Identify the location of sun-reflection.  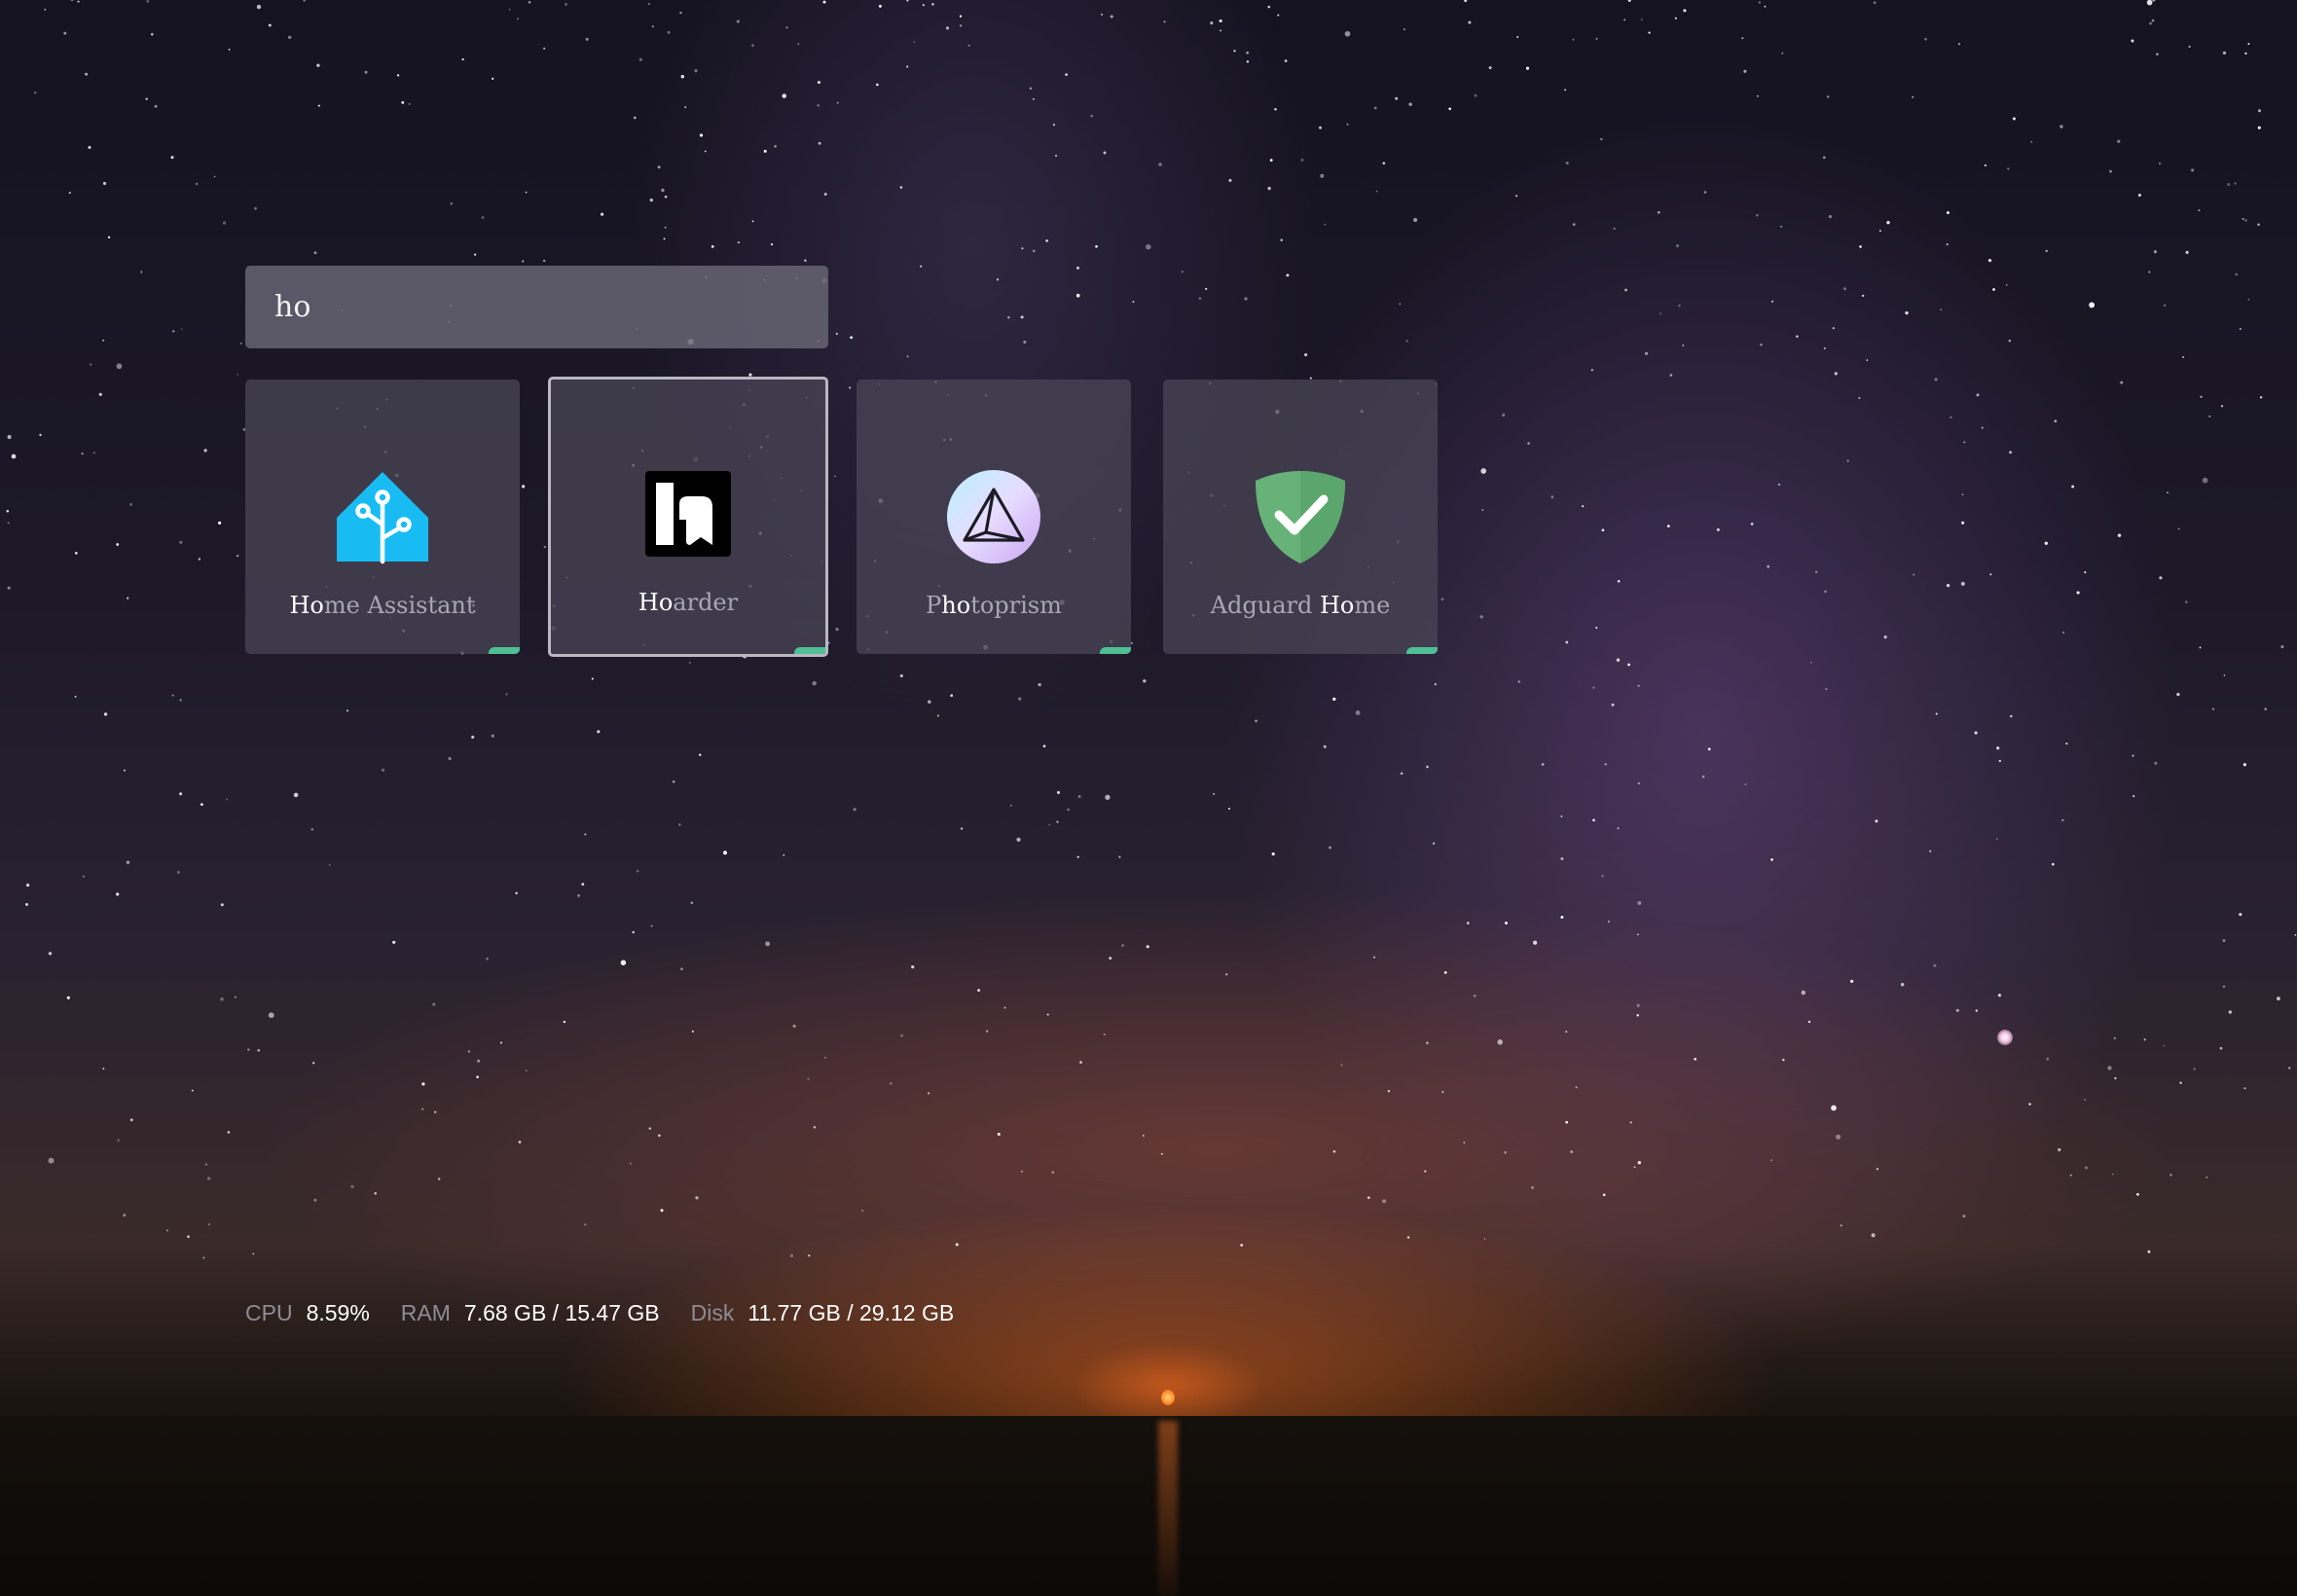
(1168, 1508).